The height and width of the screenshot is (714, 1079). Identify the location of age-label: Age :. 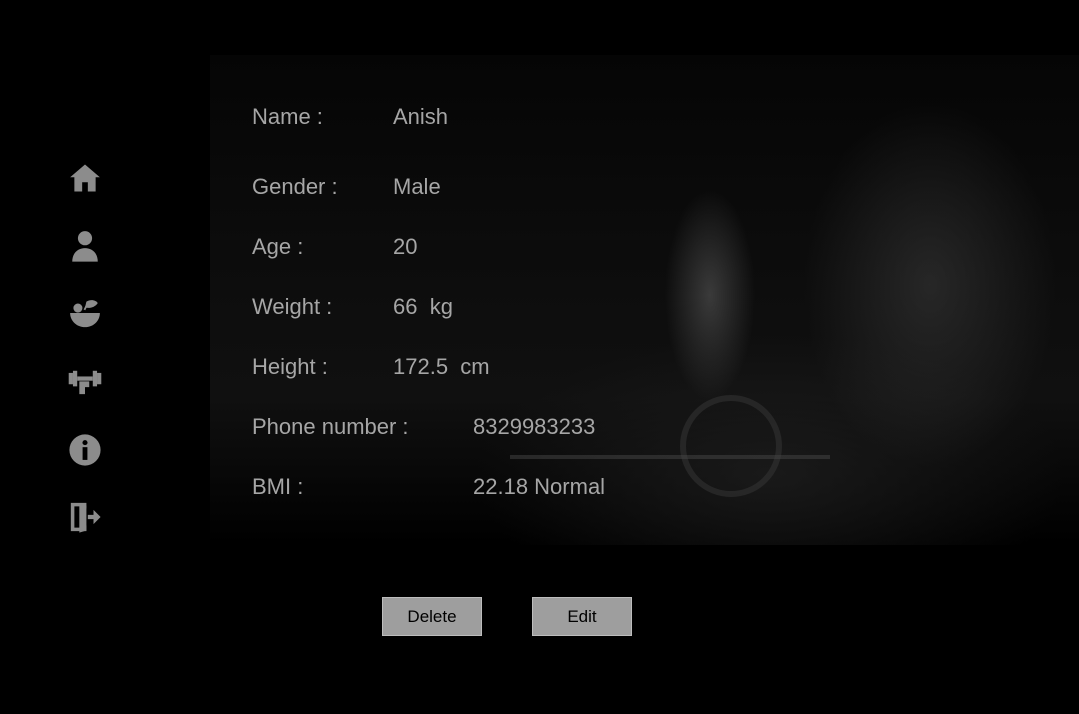
(278, 246).